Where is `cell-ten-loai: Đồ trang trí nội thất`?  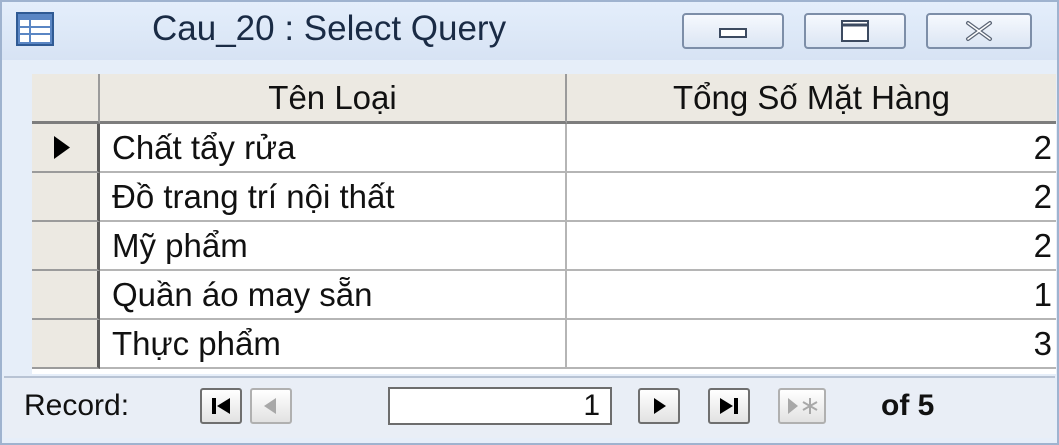
cell-ten-loai: Đồ trang trí nội thất is located at coordinates (333, 197).